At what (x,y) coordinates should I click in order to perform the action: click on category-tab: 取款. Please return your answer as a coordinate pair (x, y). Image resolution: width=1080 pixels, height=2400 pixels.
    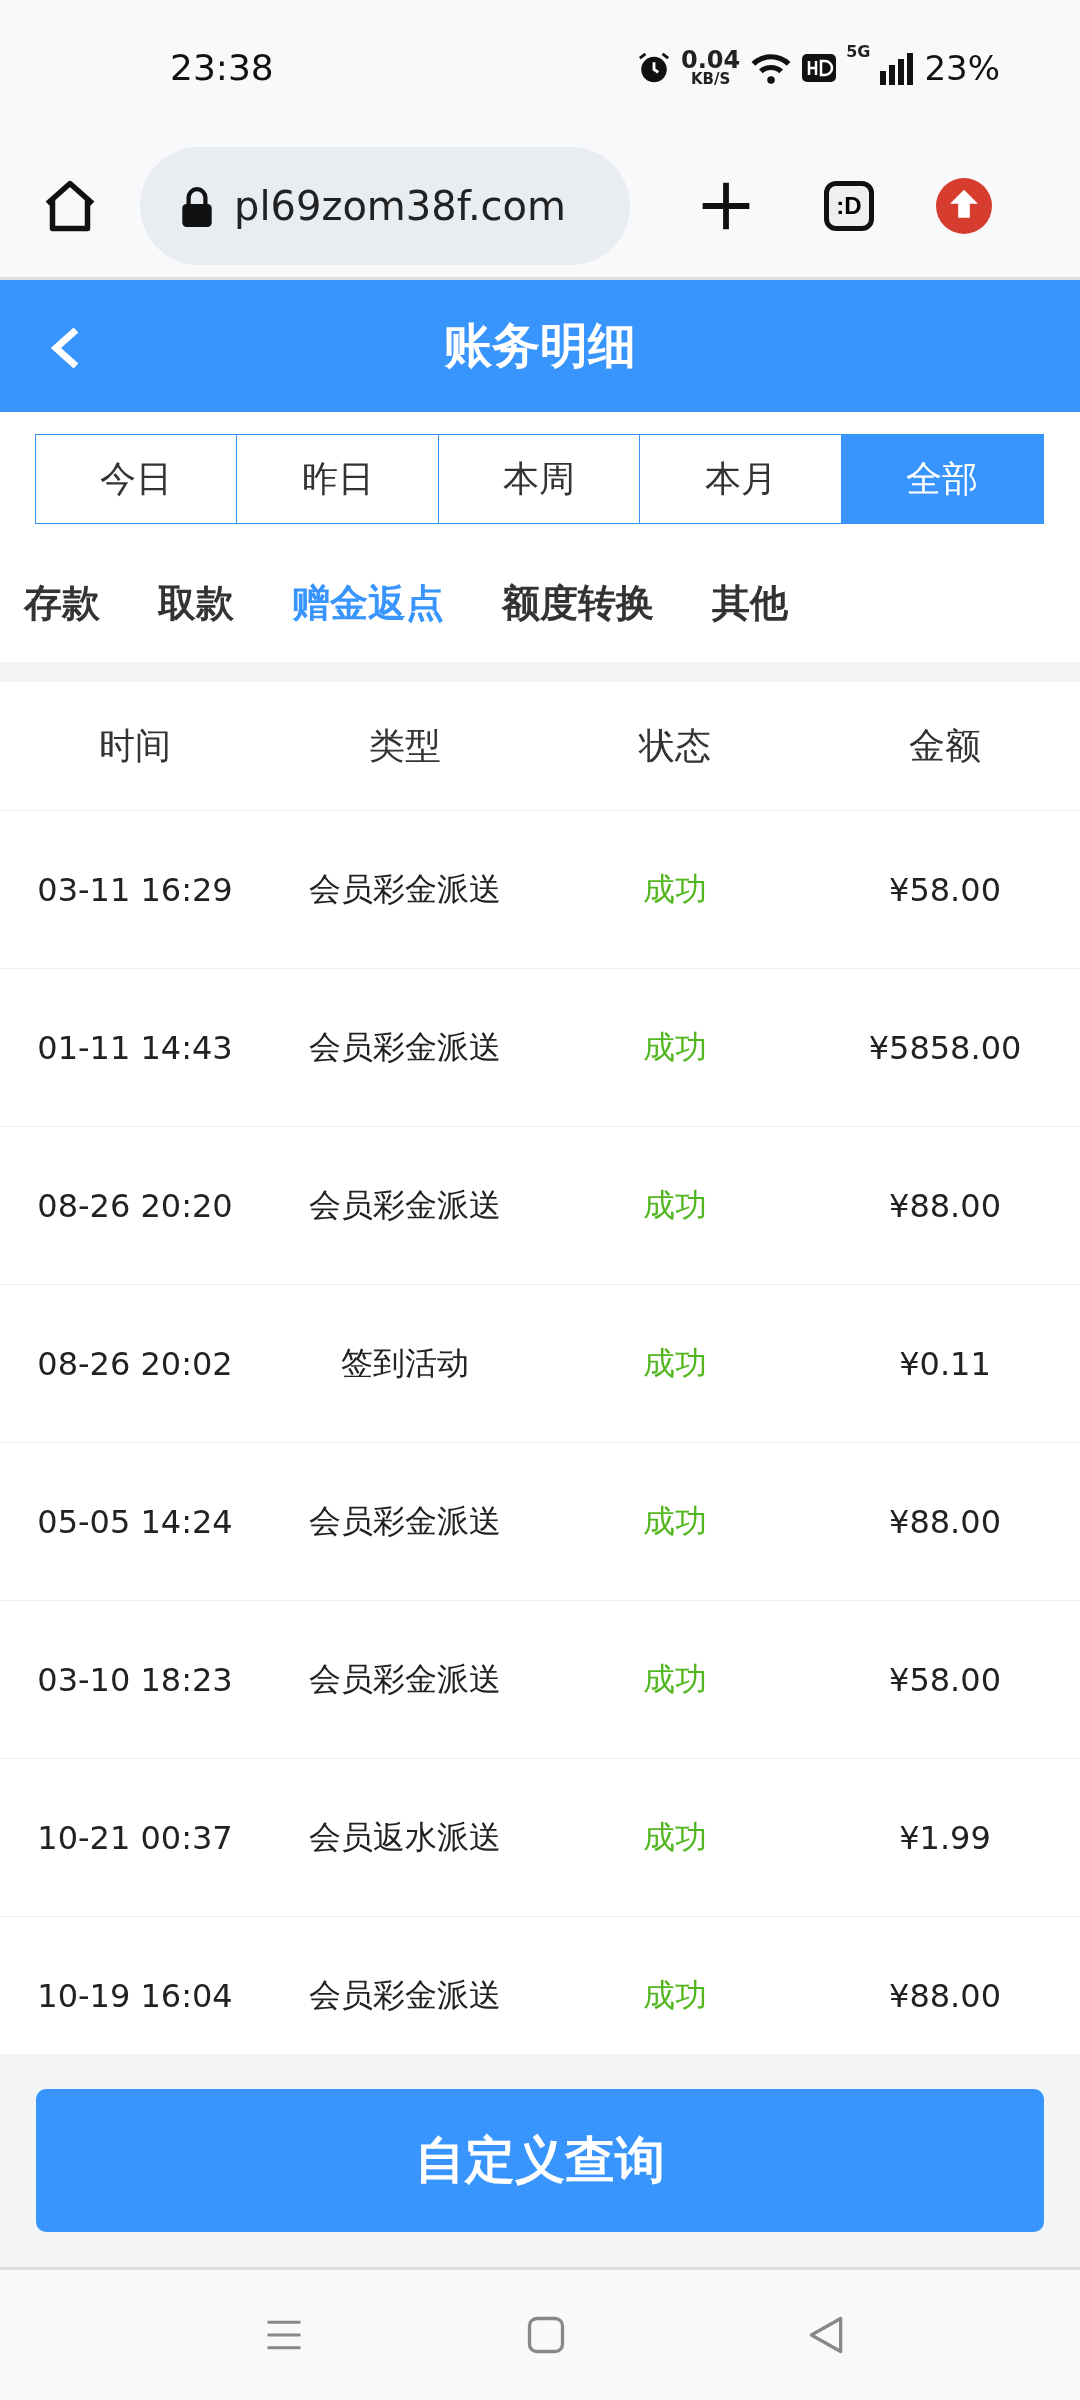
    Looking at the image, I should click on (207, 603).